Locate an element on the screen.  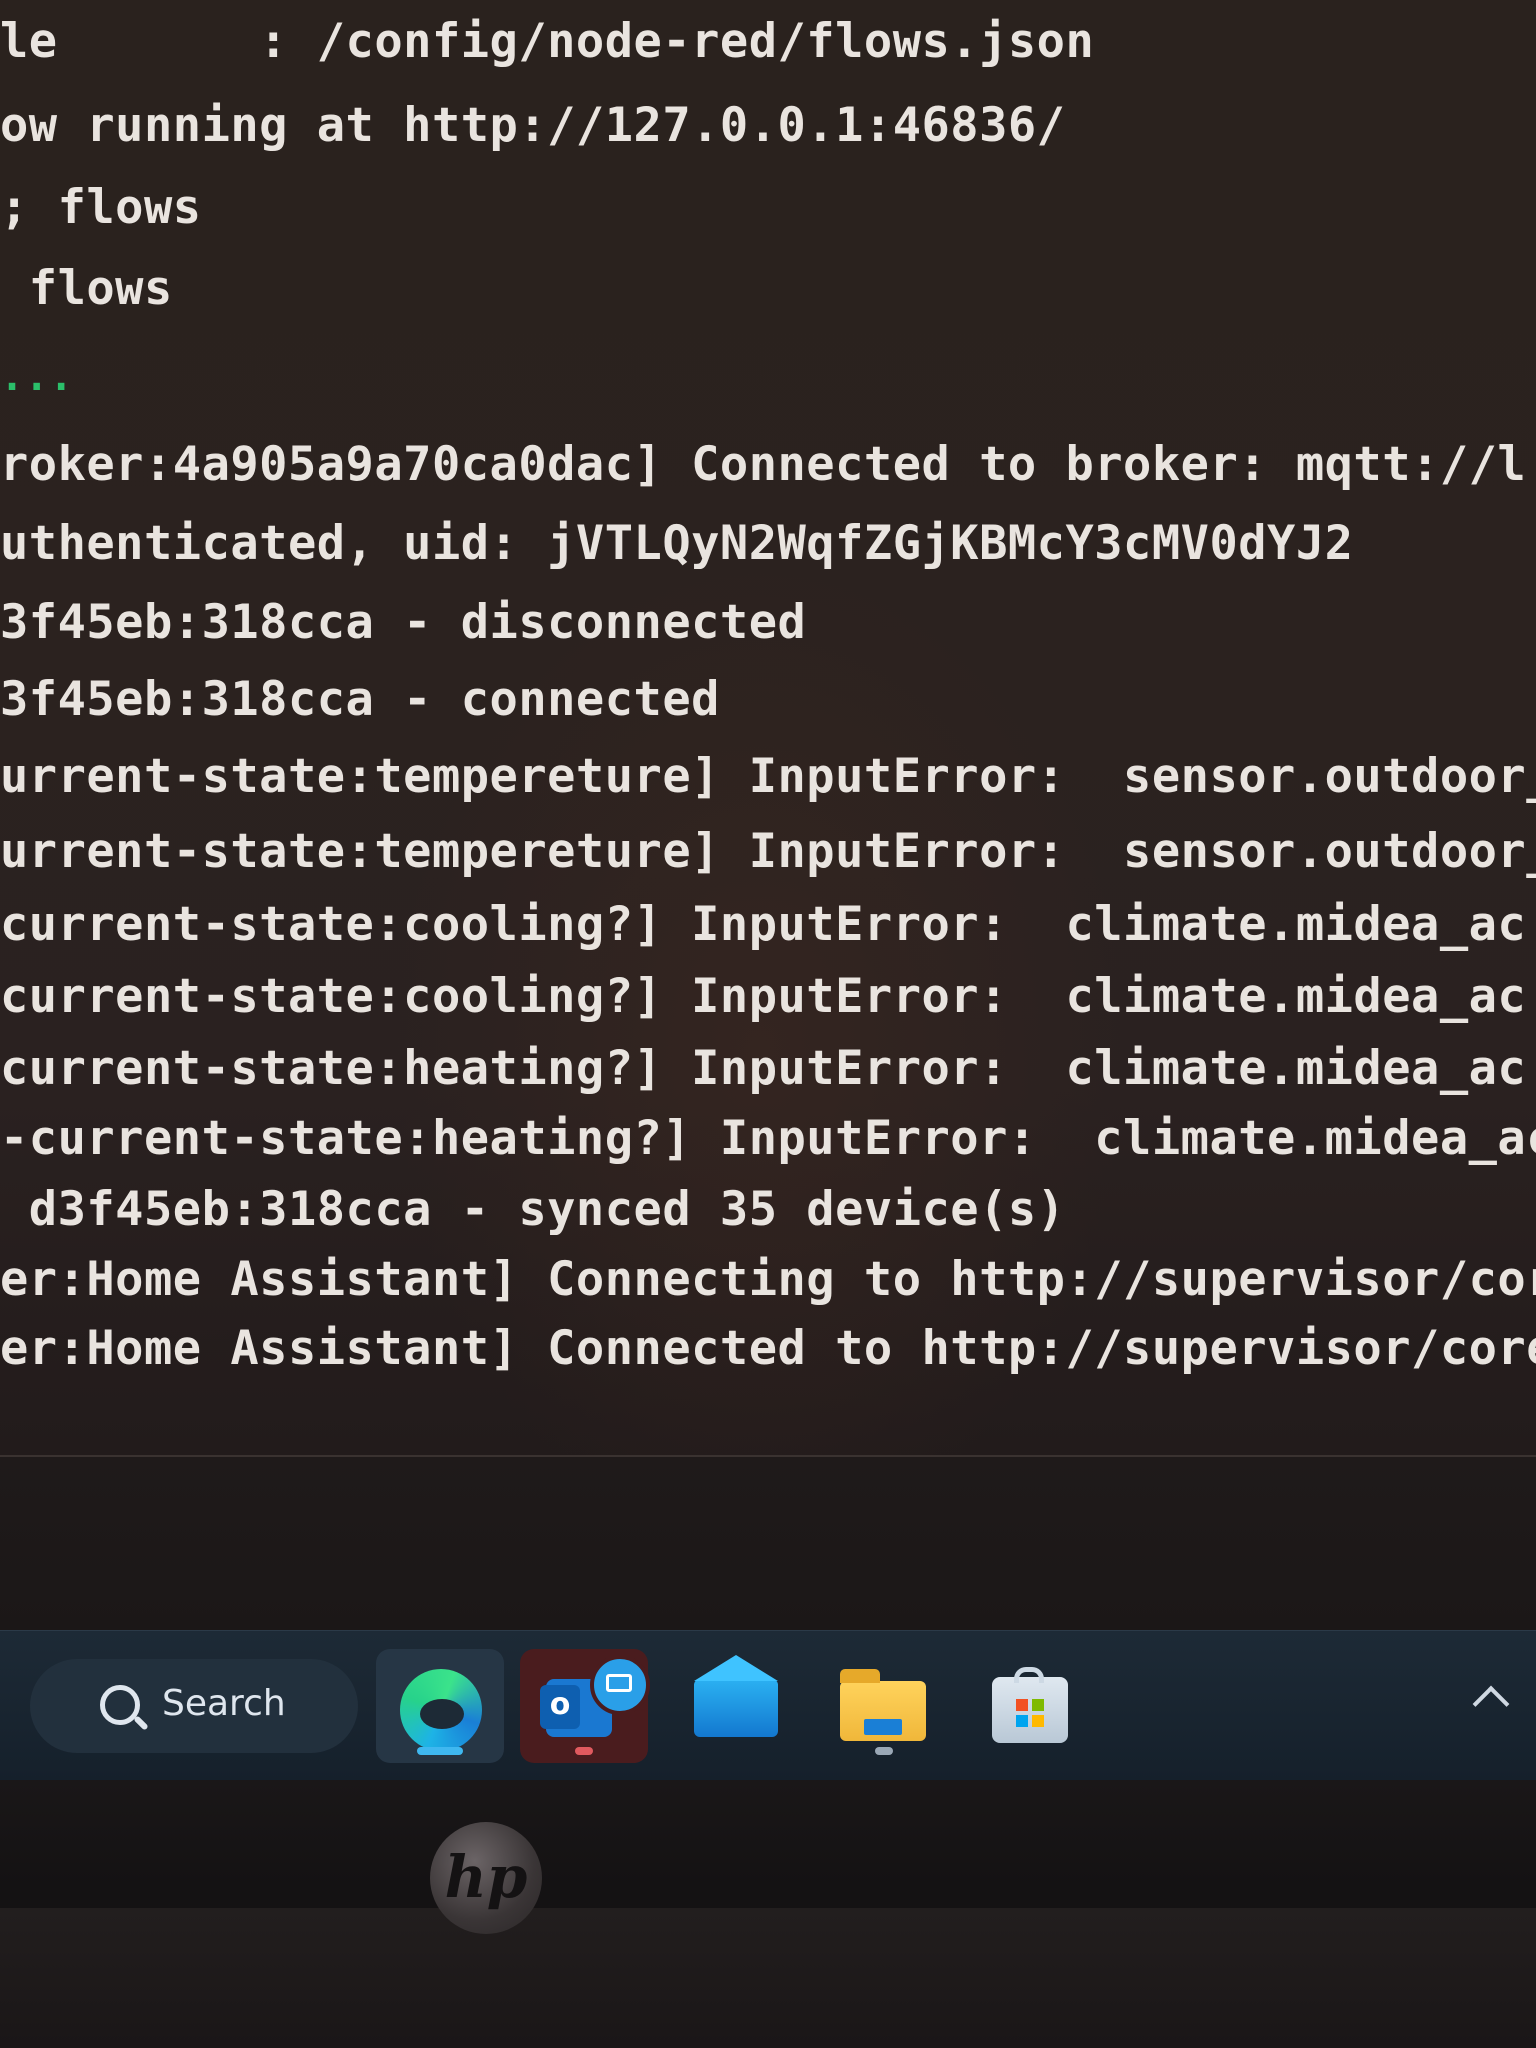
log-line: ; flows is located at coordinates (101, 207).